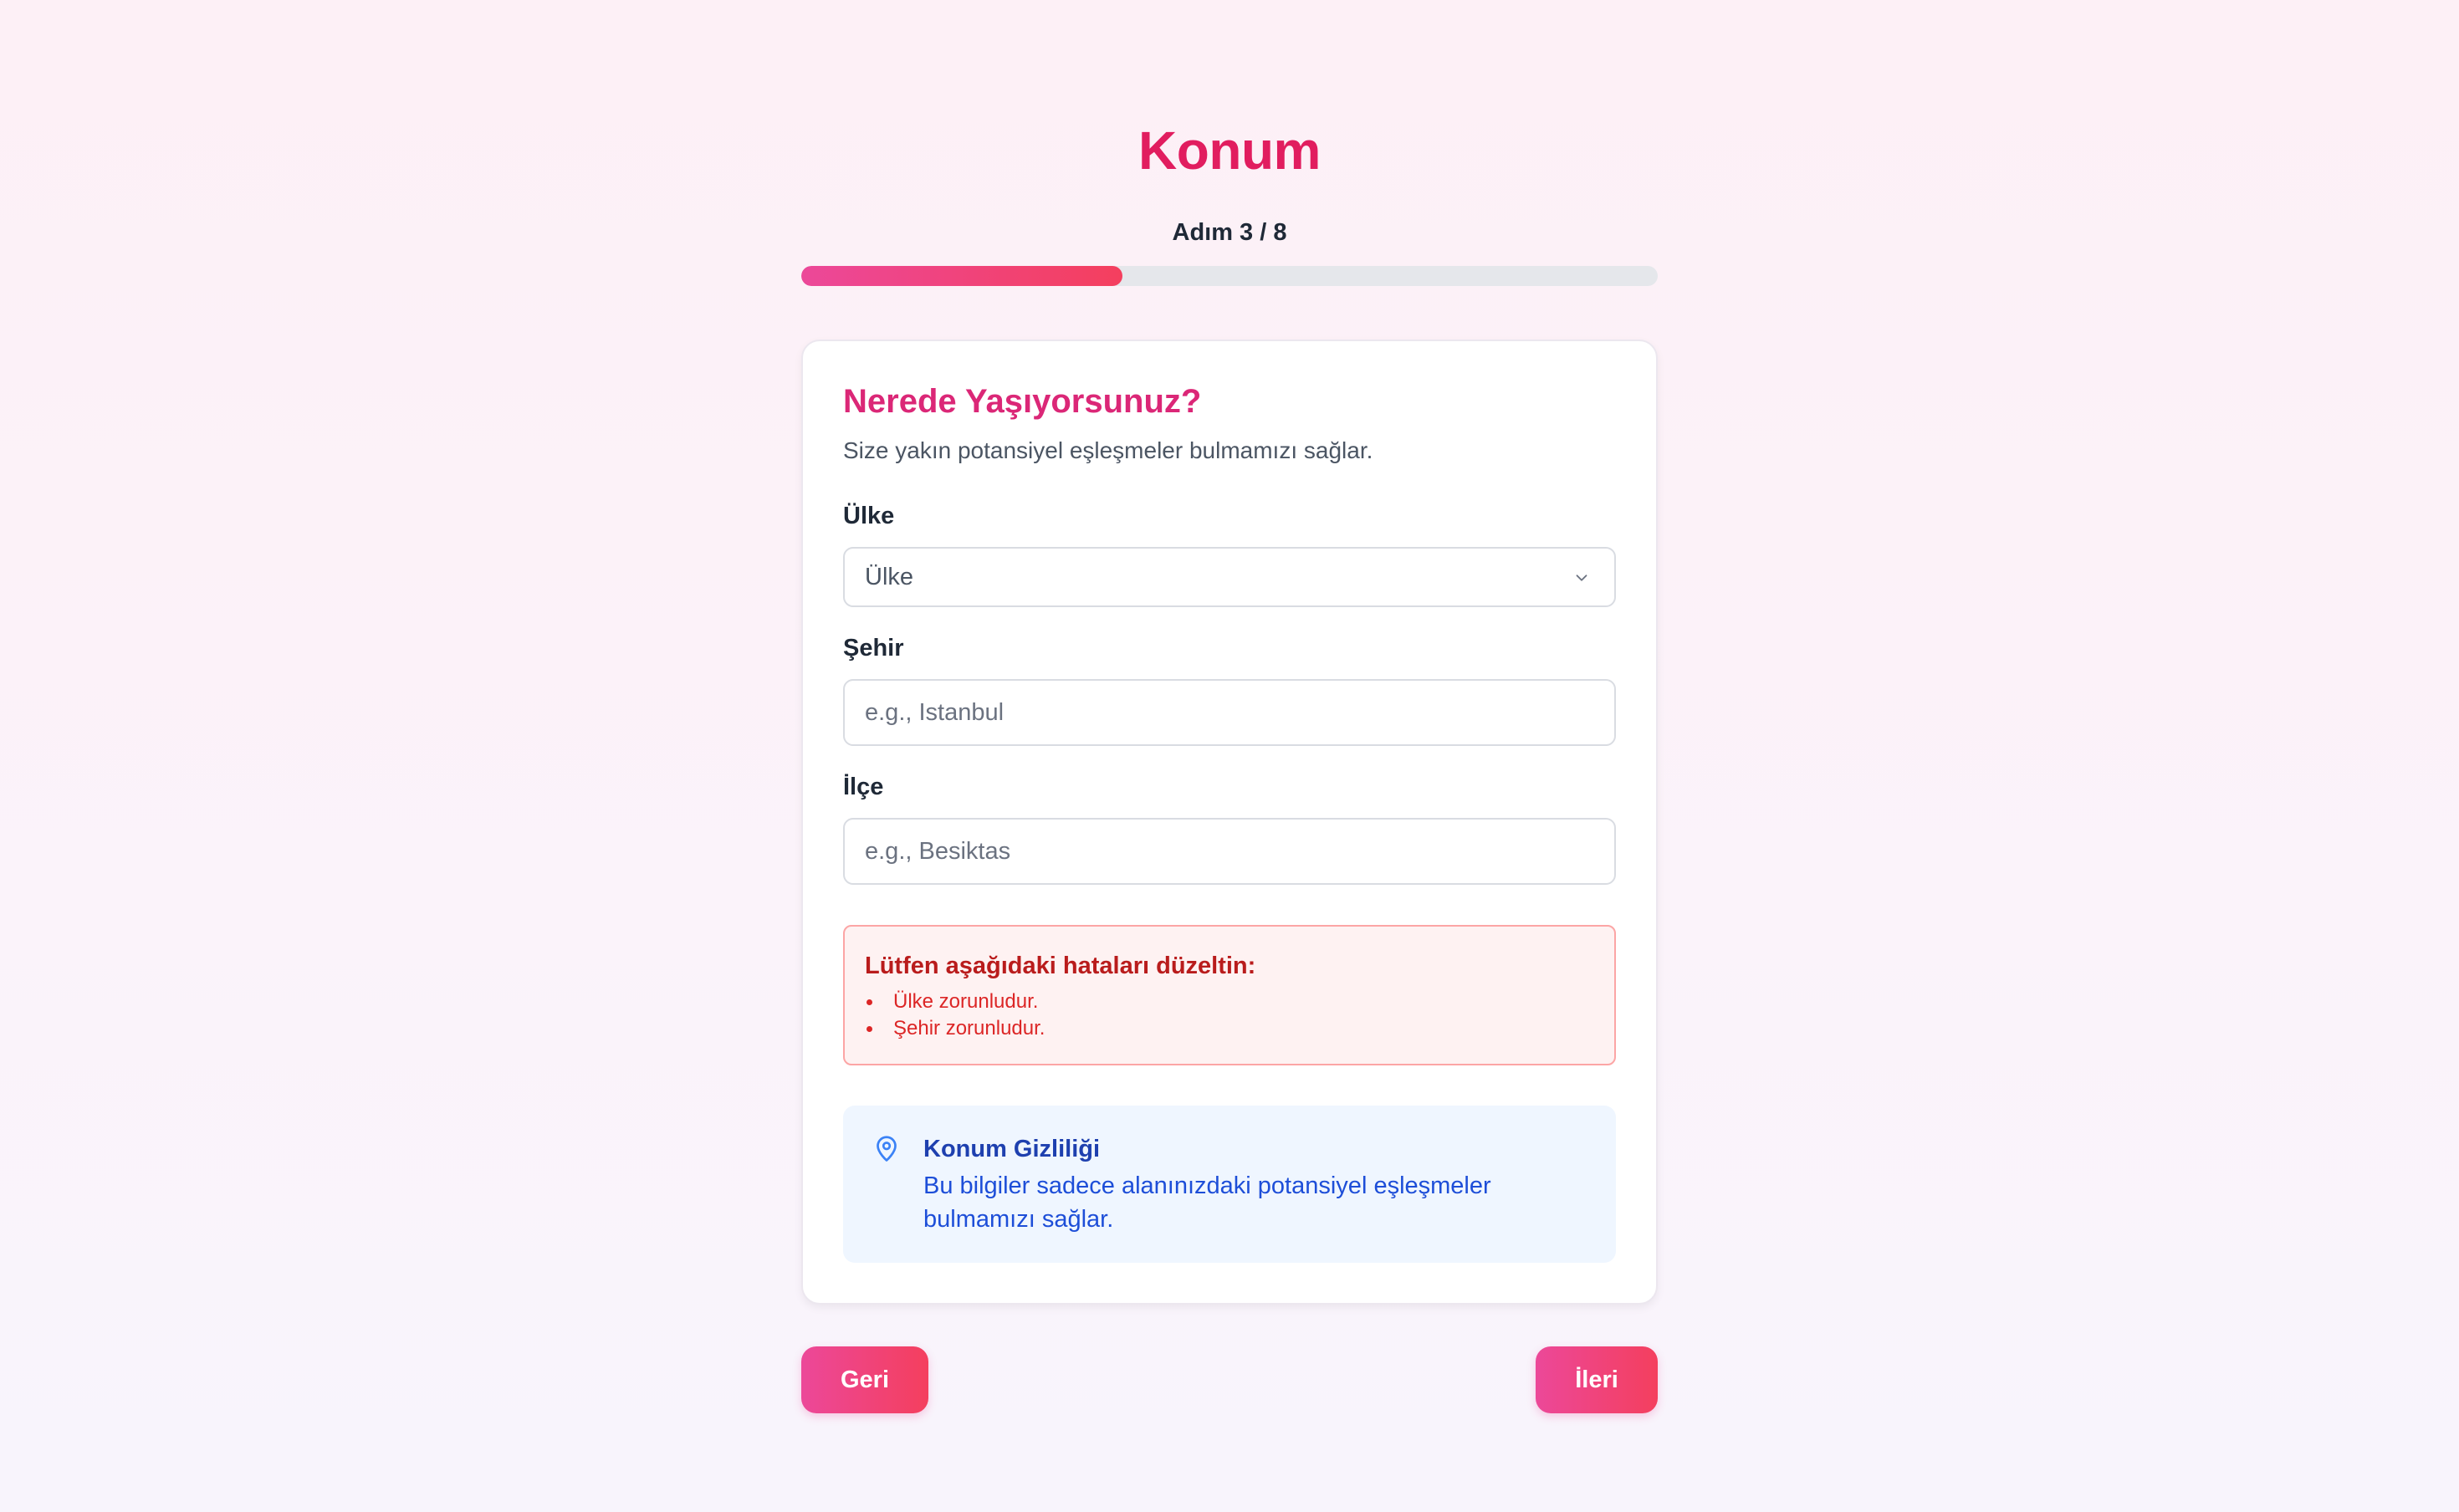  I want to click on country-select-value: Ülke, so click(889, 576).